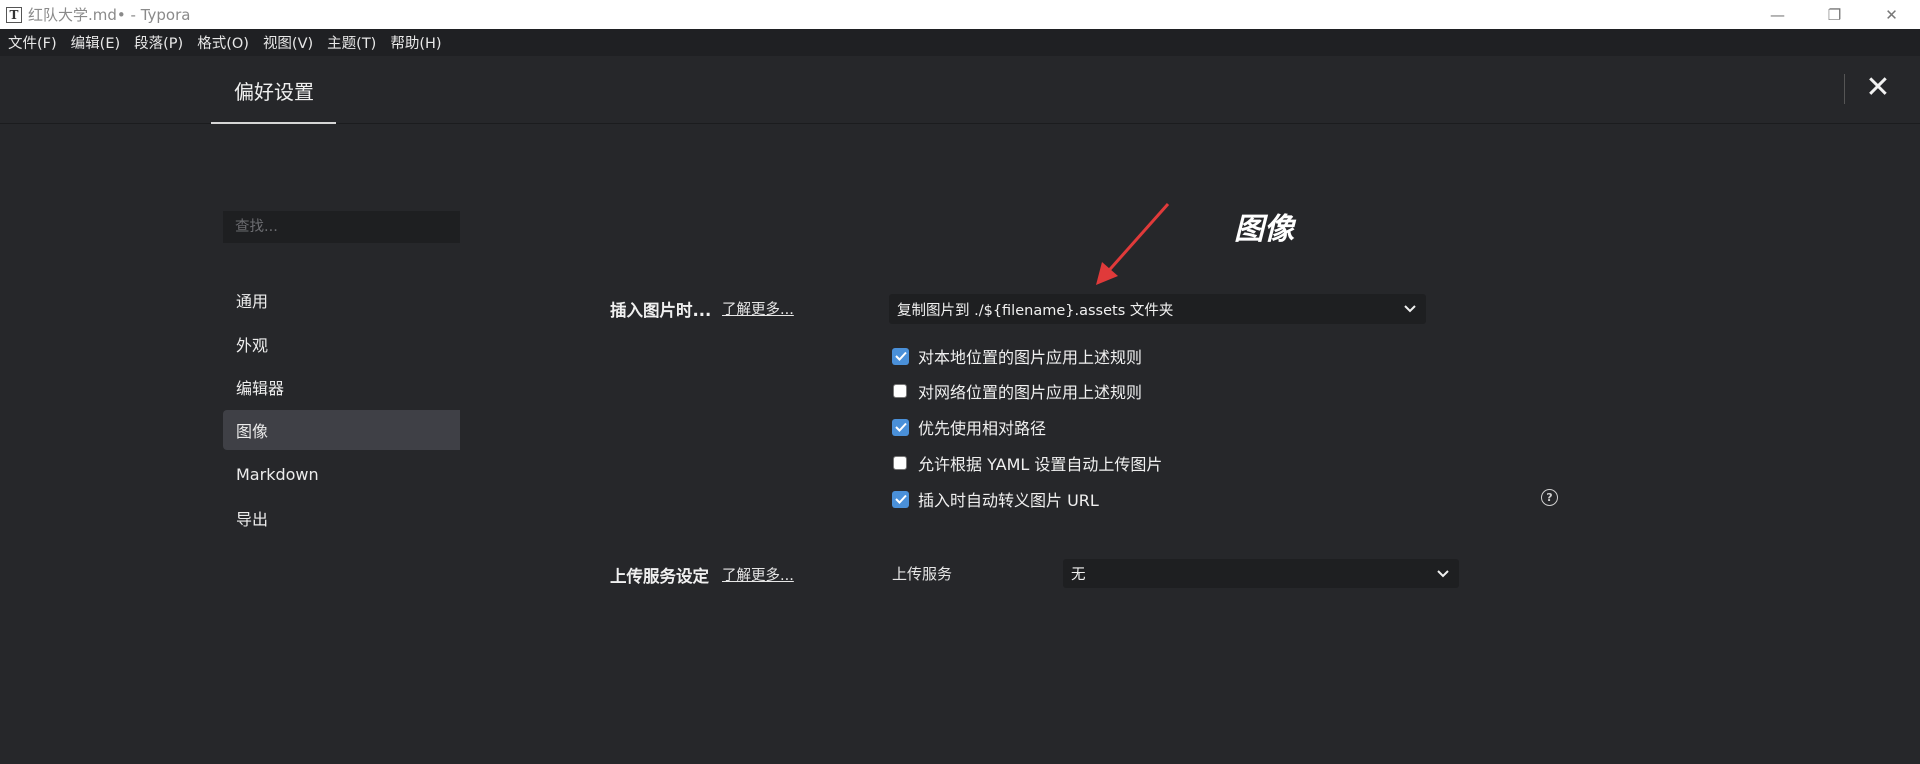 Image resolution: width=1920 pixels, height=764 pixels. Describe the element at coordinates (277, 474) in the screenshot. I see `sidebar-item-label: Markdown` at that location.